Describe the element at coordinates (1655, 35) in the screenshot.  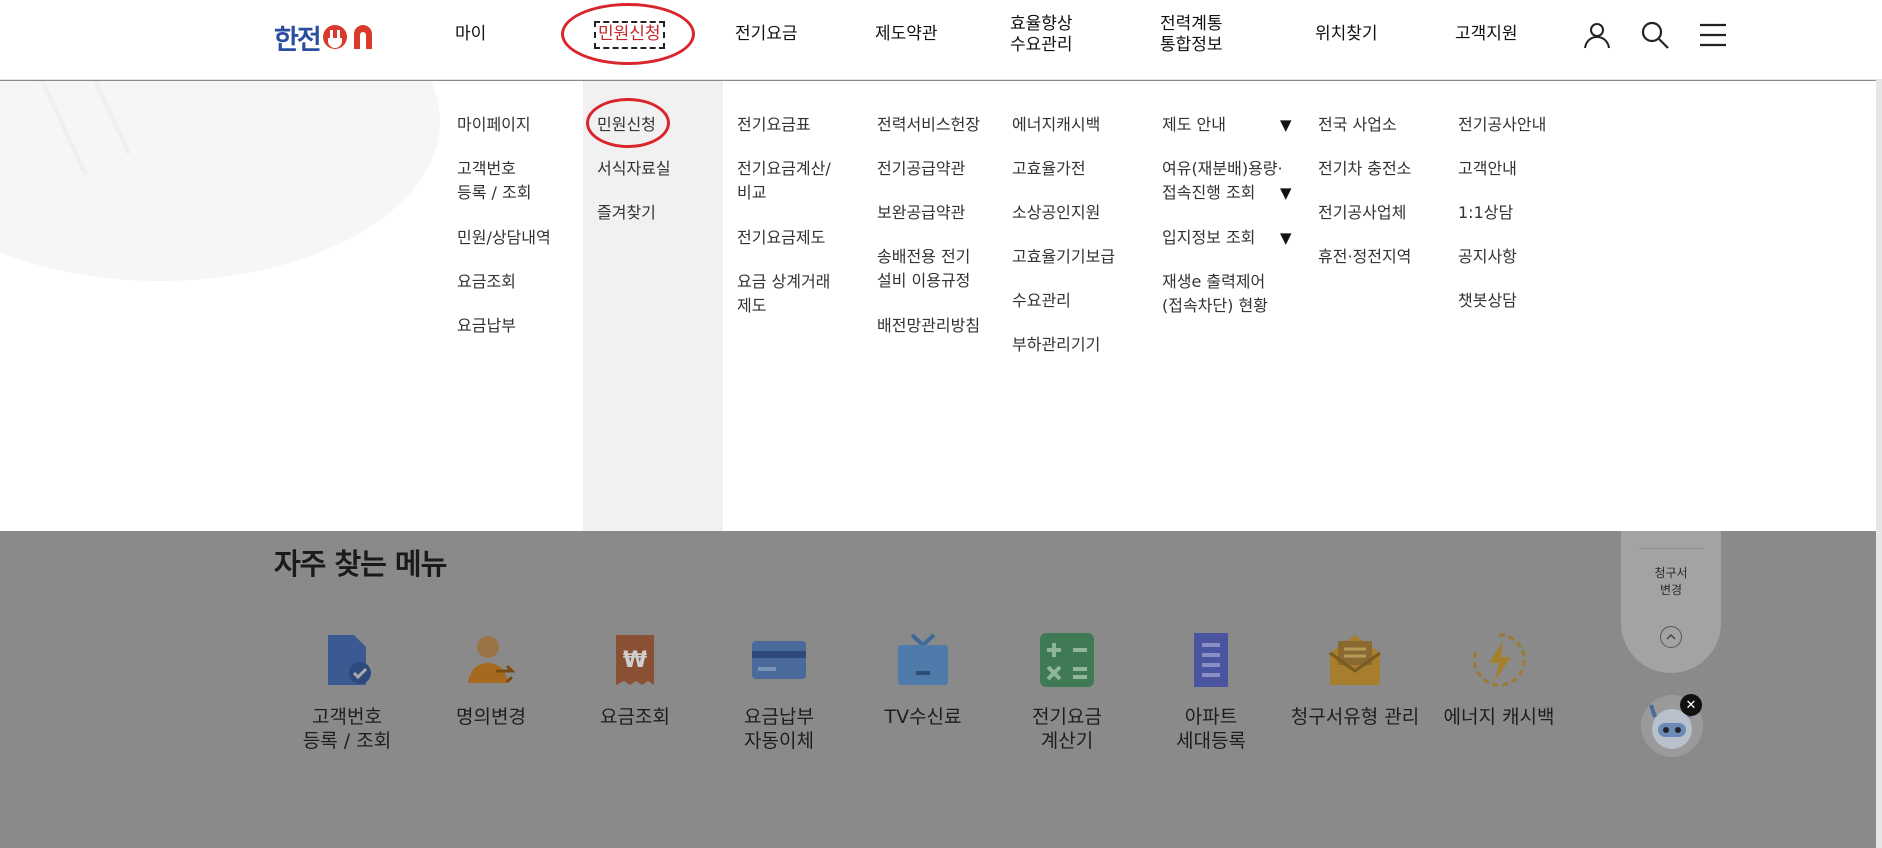
I see `search-icon` at that location.